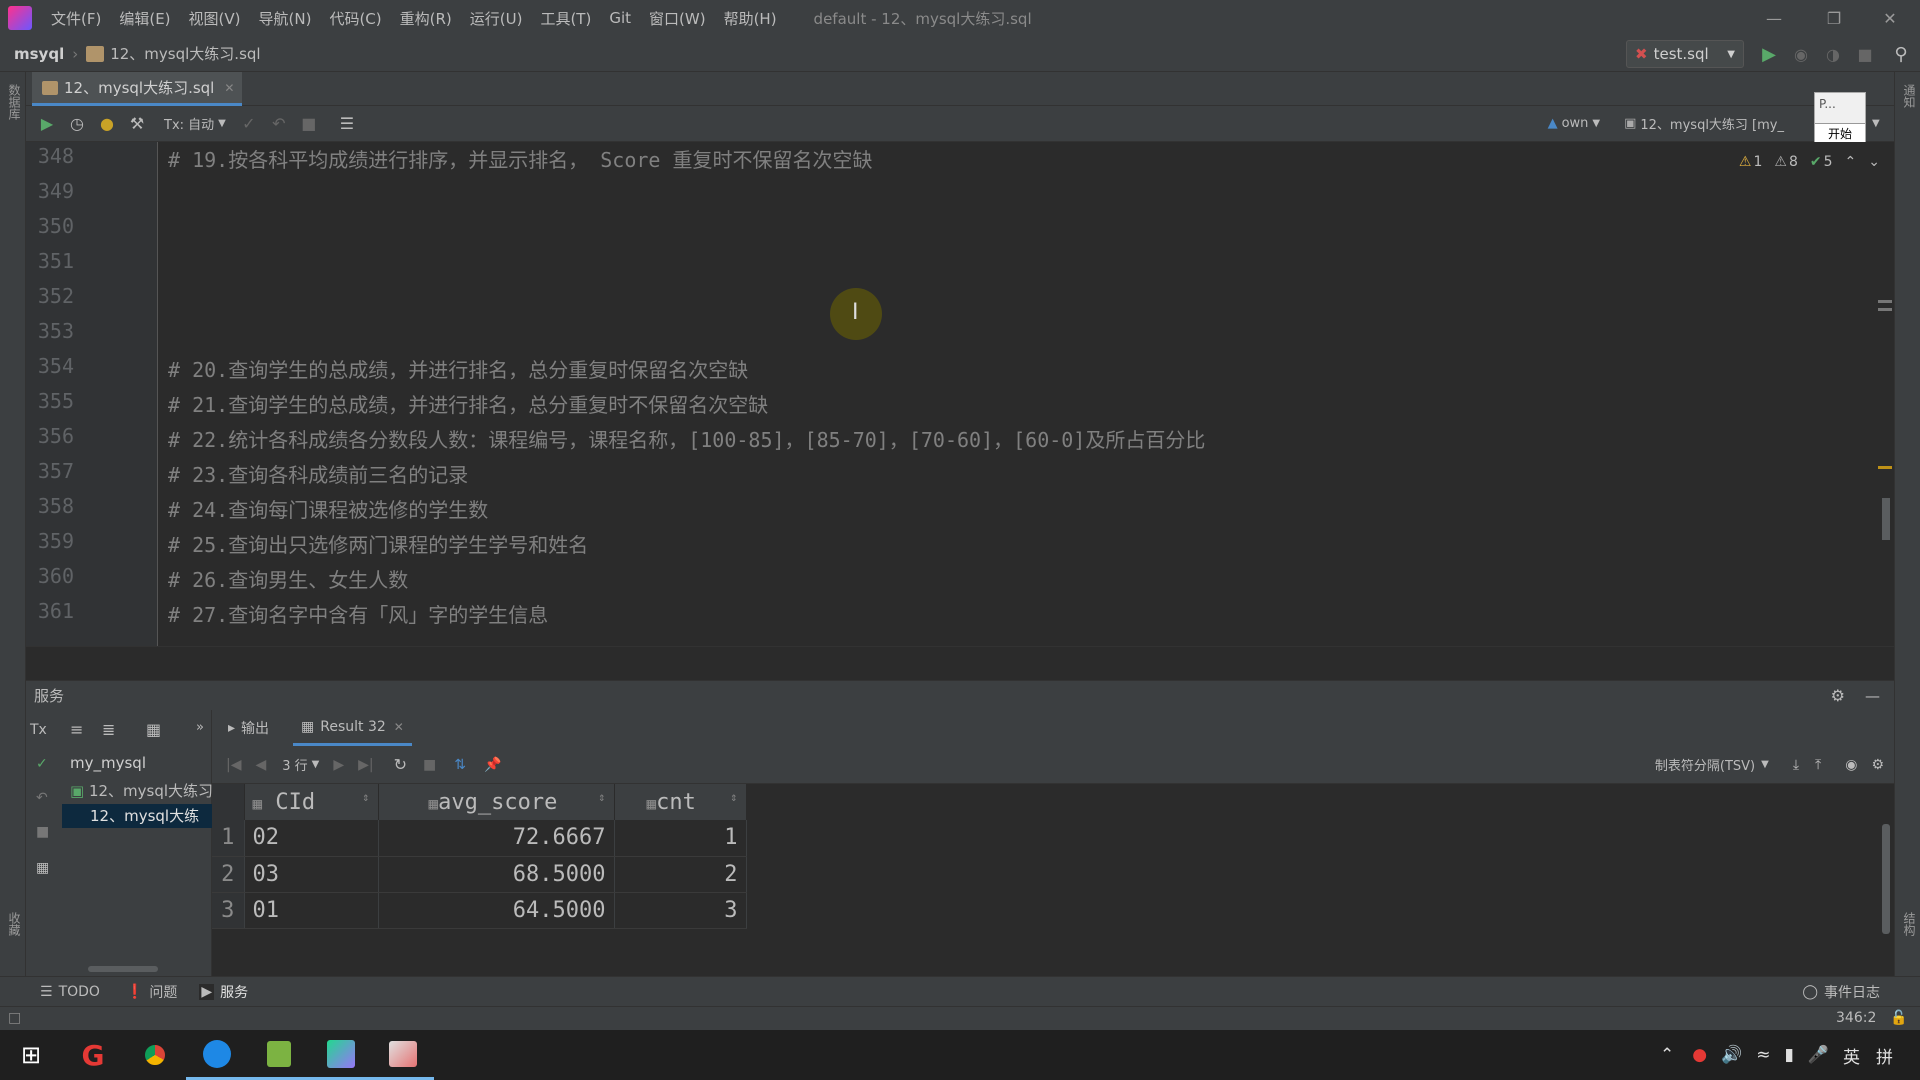 The image size is (1920, 1080). Describe the element at coordinates (285, 18) in the screenshot. I see `menu-navigate: 导航(N)` at that location.